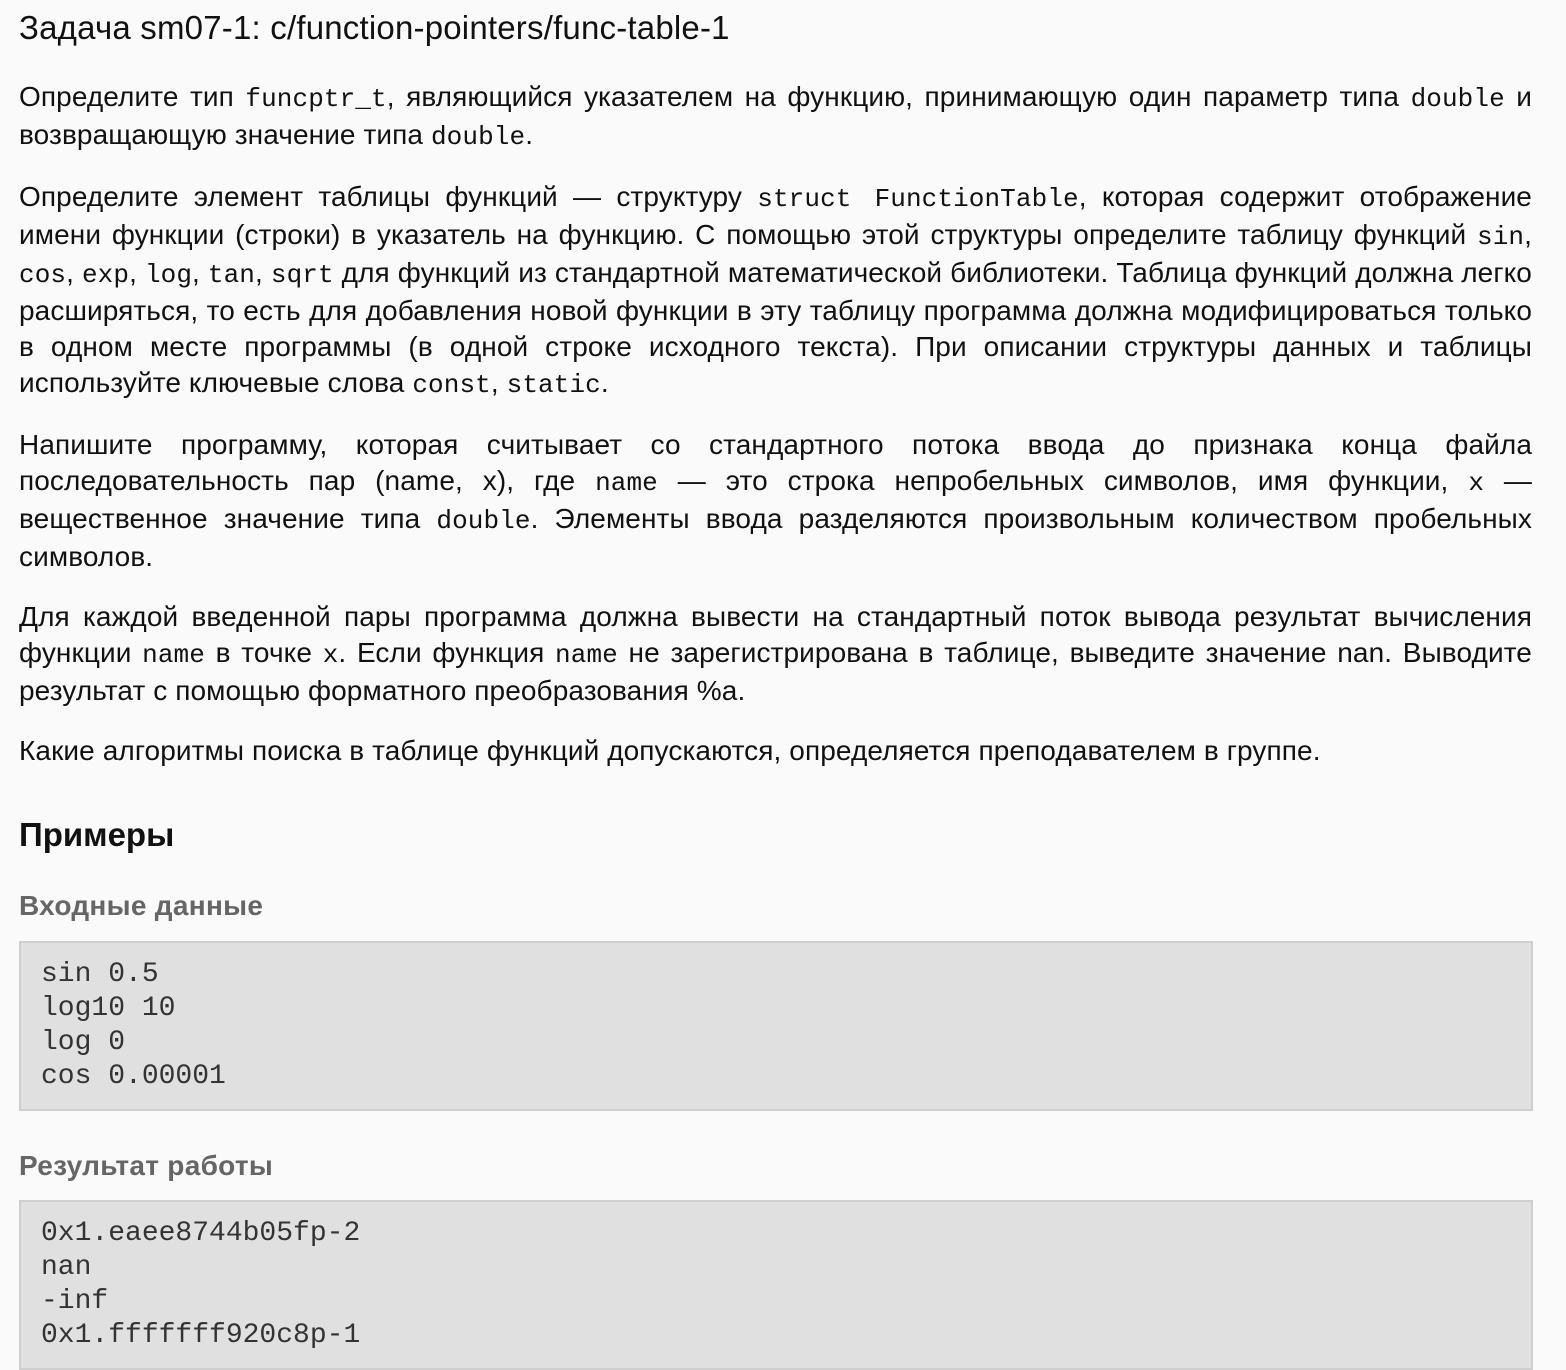 The width and height of the screenshot is (1566, 1370). Describe the element at coordinates (263, 652) in the screenshot. I see `paragraph-text: в точке` at that location.